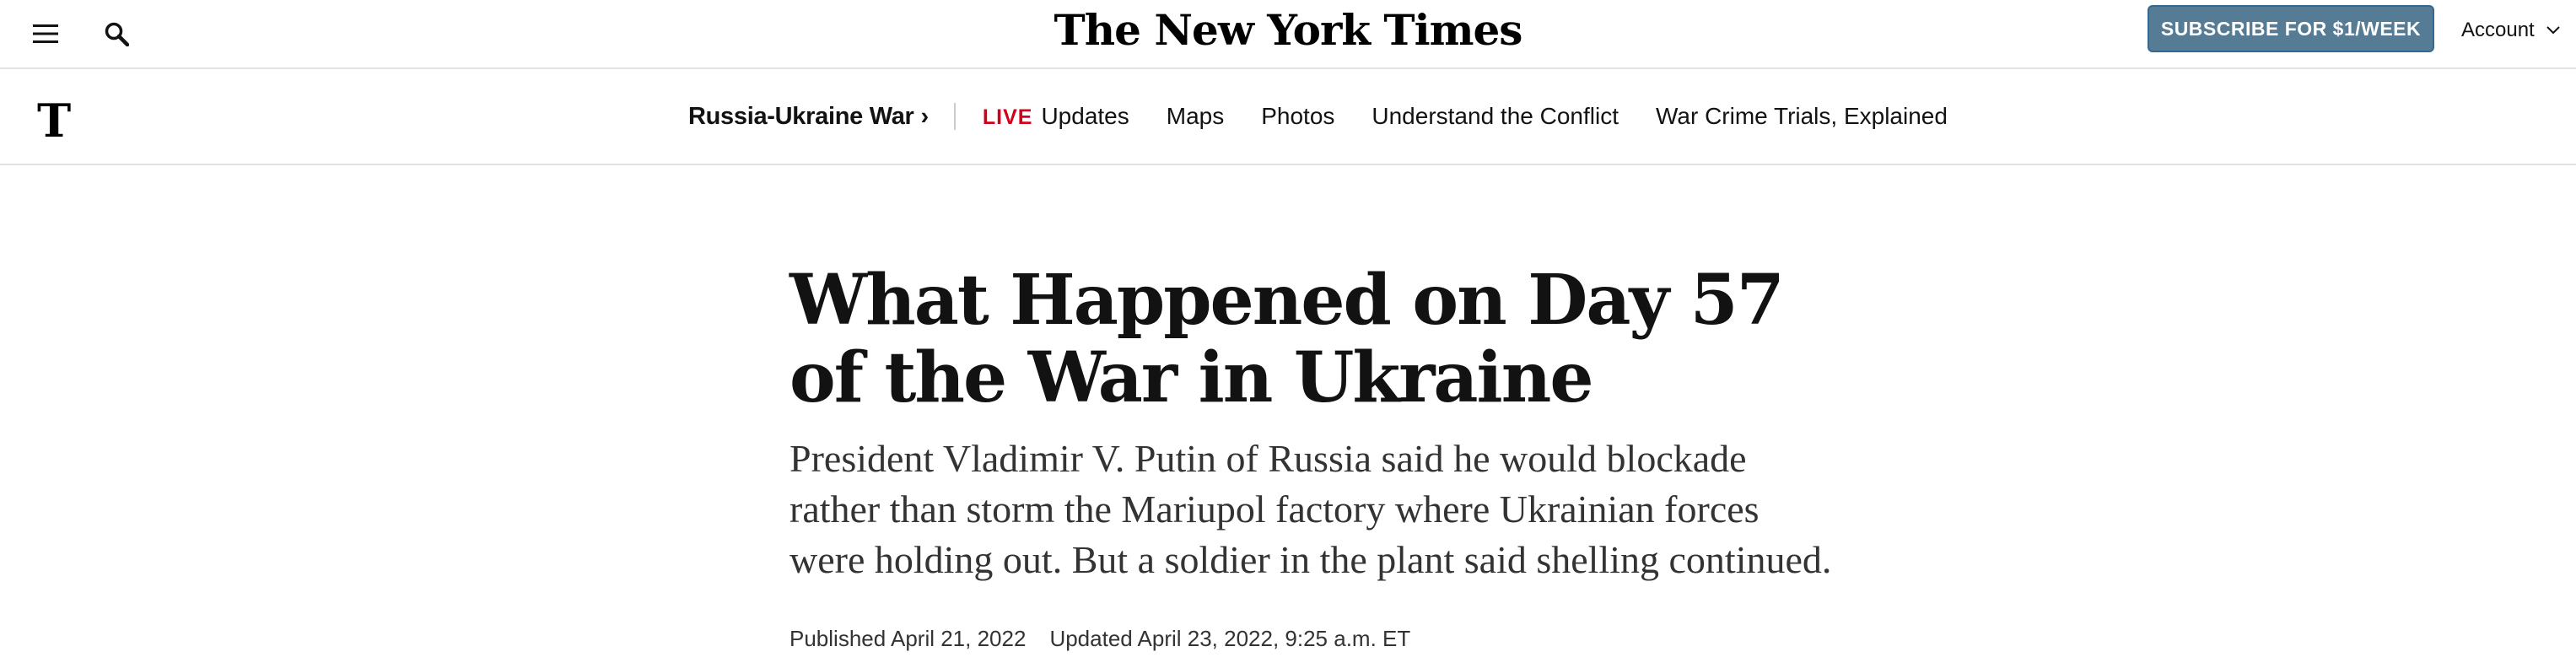 The height and width of the screenshot is (668, 2576). I want to click on nav-section-label: Russia-Ukraine War, so click(801, 116).